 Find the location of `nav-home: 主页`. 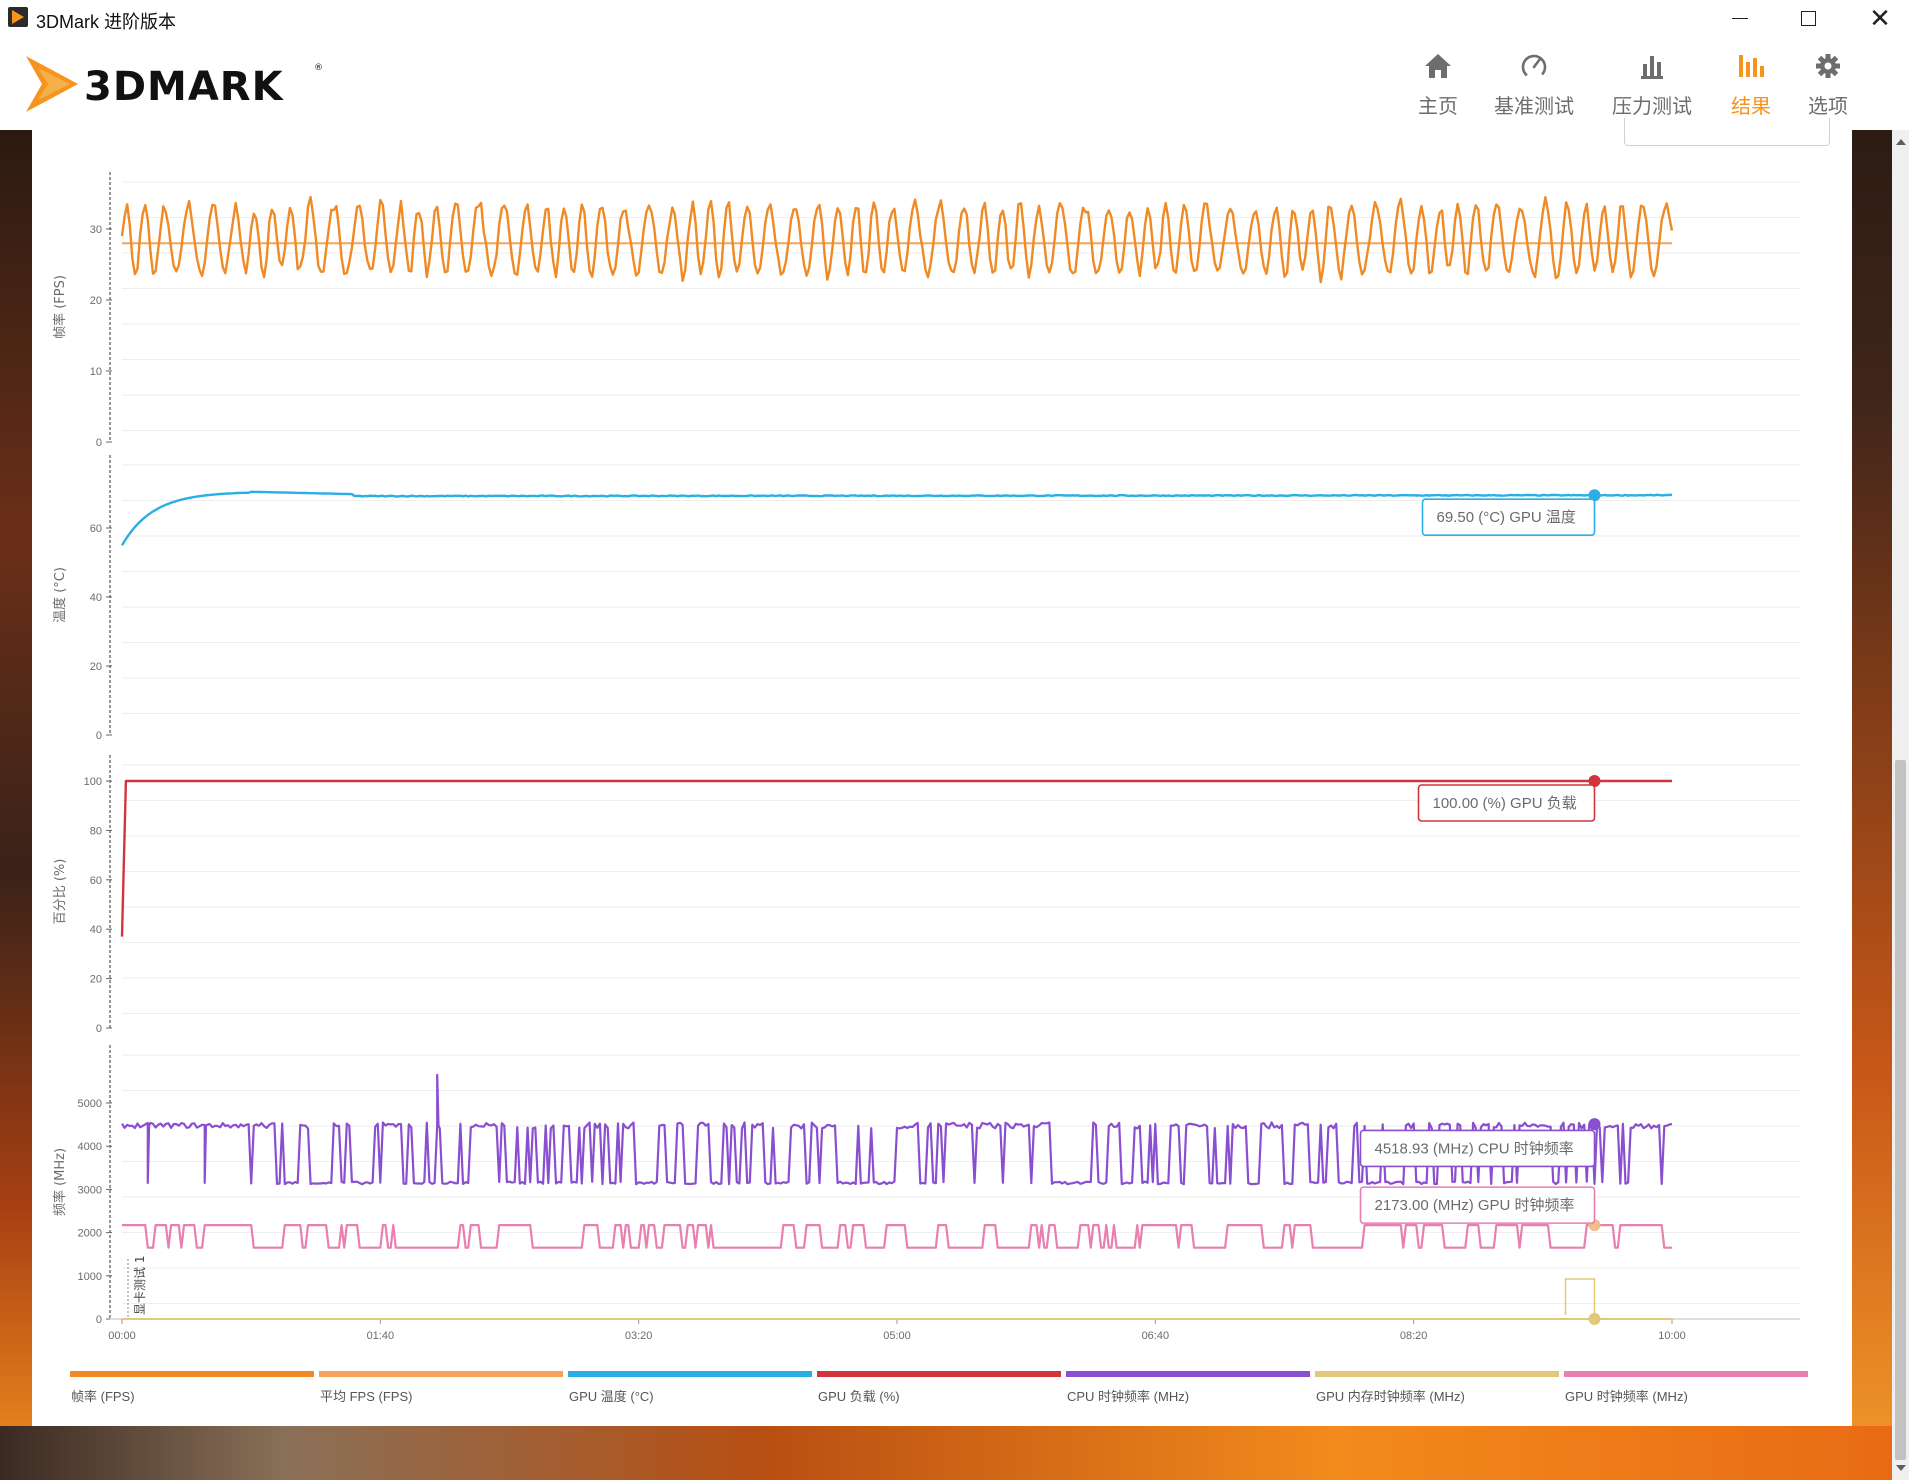

nav-home: 主页 is located at coordinates (1438, 87).